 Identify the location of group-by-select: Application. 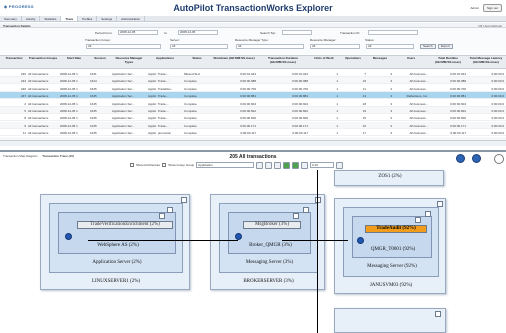
(225, 165).